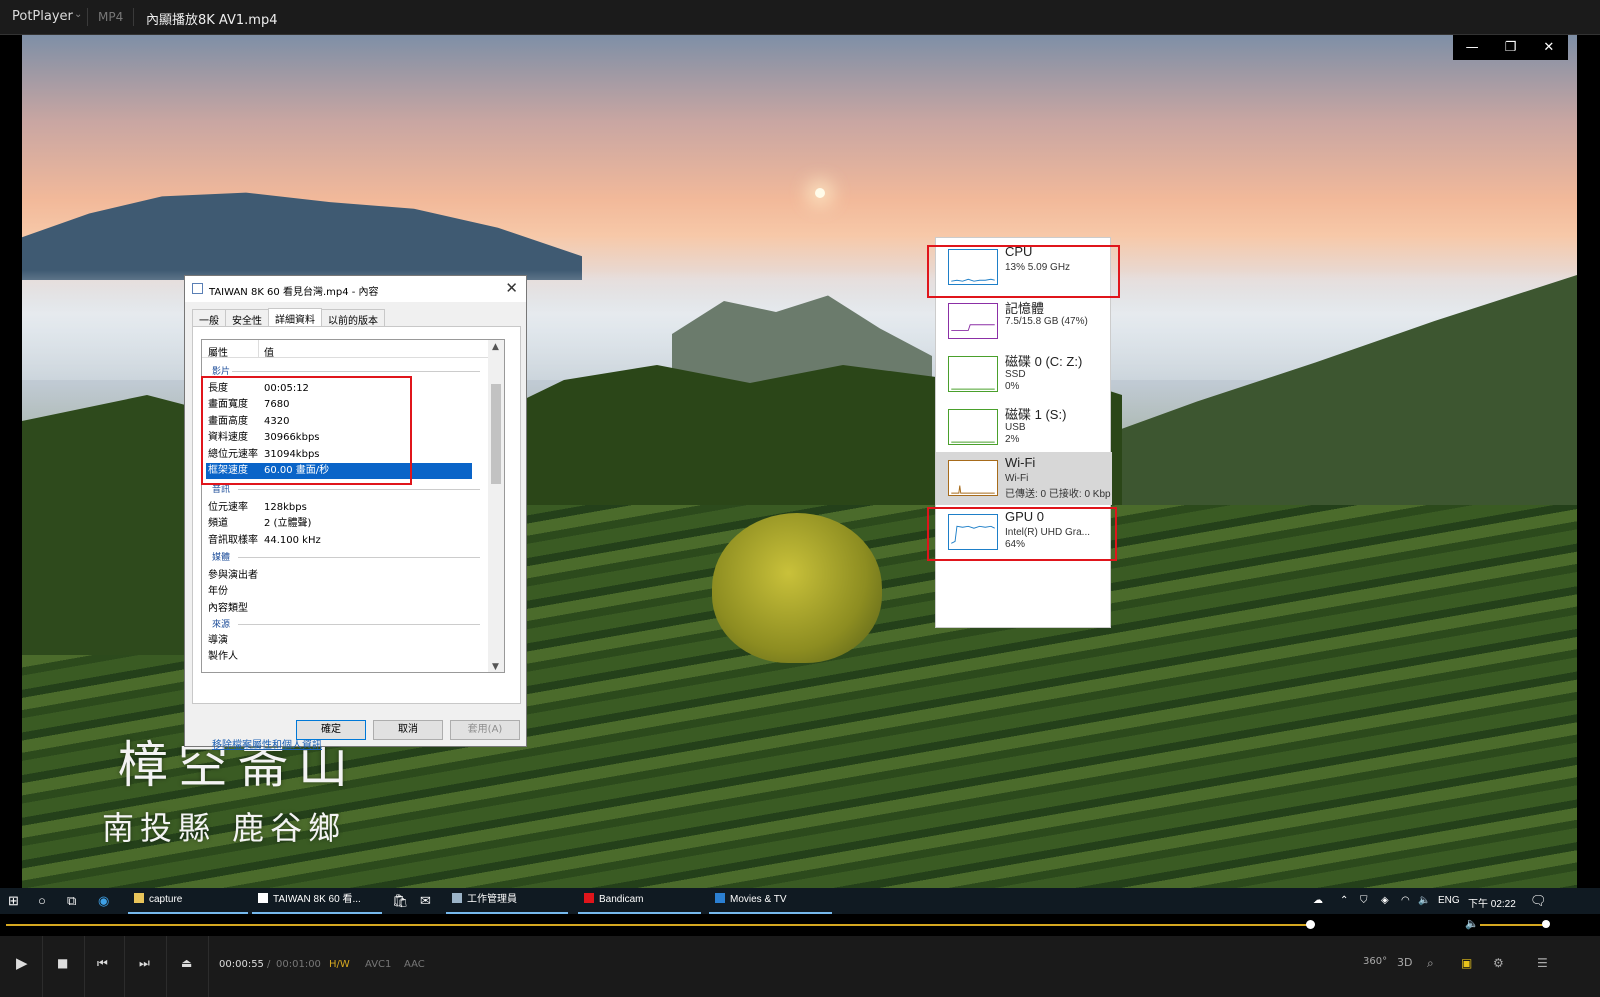 The width and height of the screenshot is (1600, 997). I want to click on speaker-icon: 🔈, so click(1424, 900).